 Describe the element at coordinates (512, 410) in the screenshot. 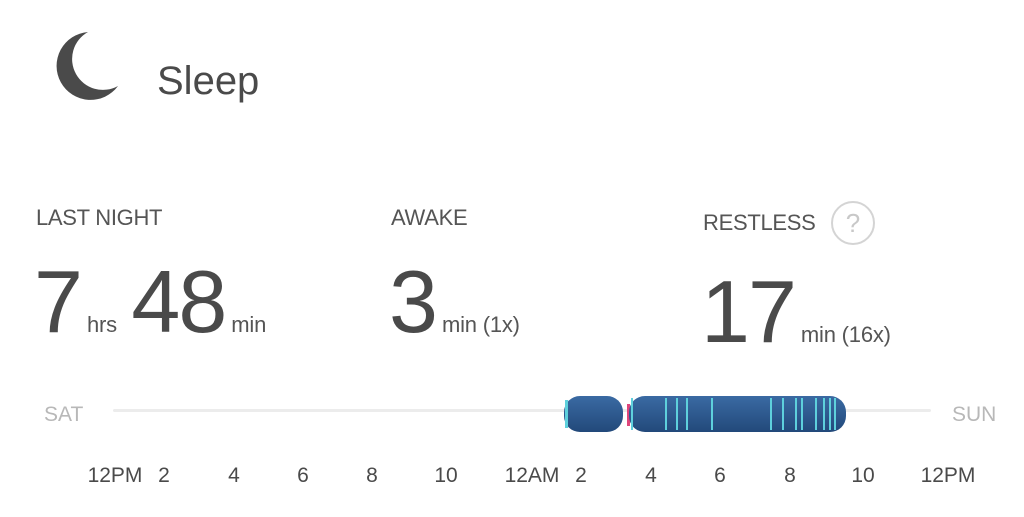

I see `sleep-timeline-chart` at that location.